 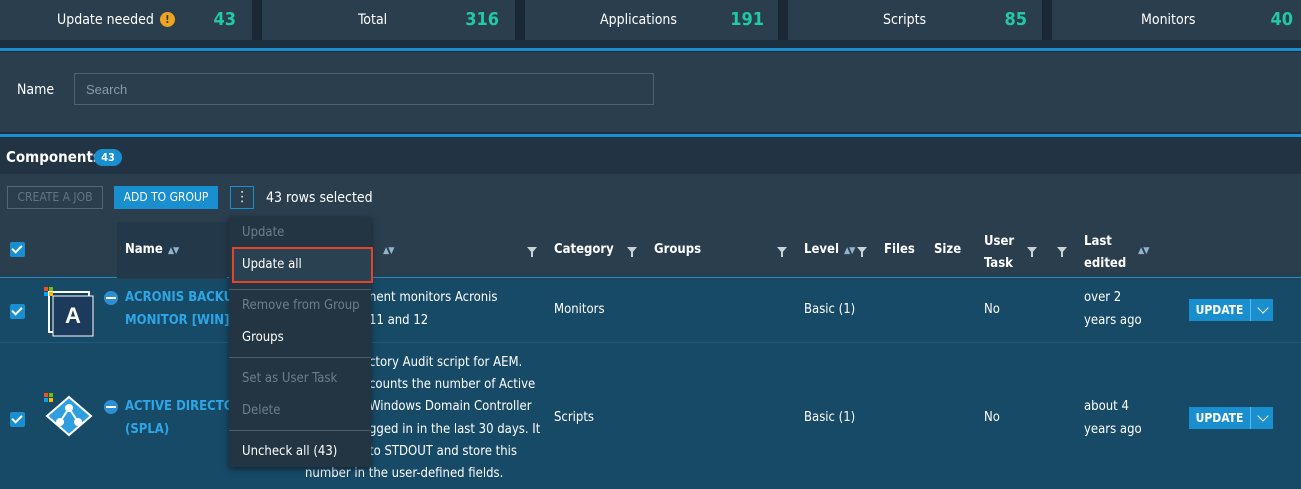 What do you see at coordinates (177, 321) in the screenshot?
I see `component-name-link: MONITOR [WIN]` at bounding box center [177, 321].